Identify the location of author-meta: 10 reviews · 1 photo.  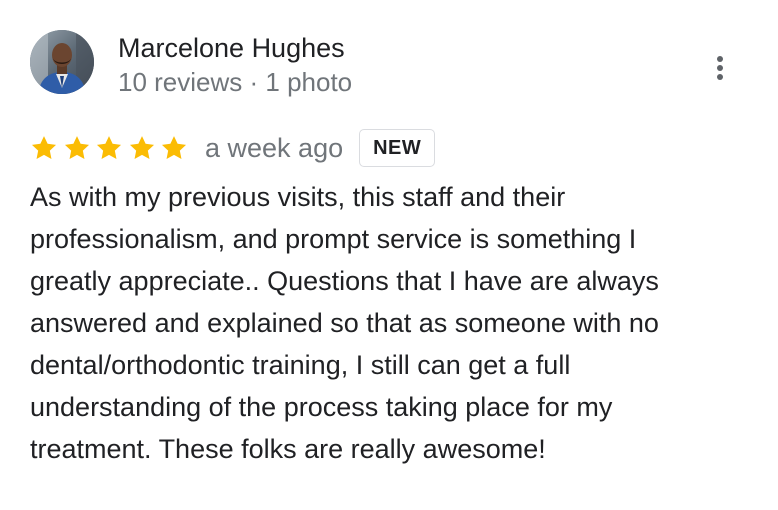
(235, 82).